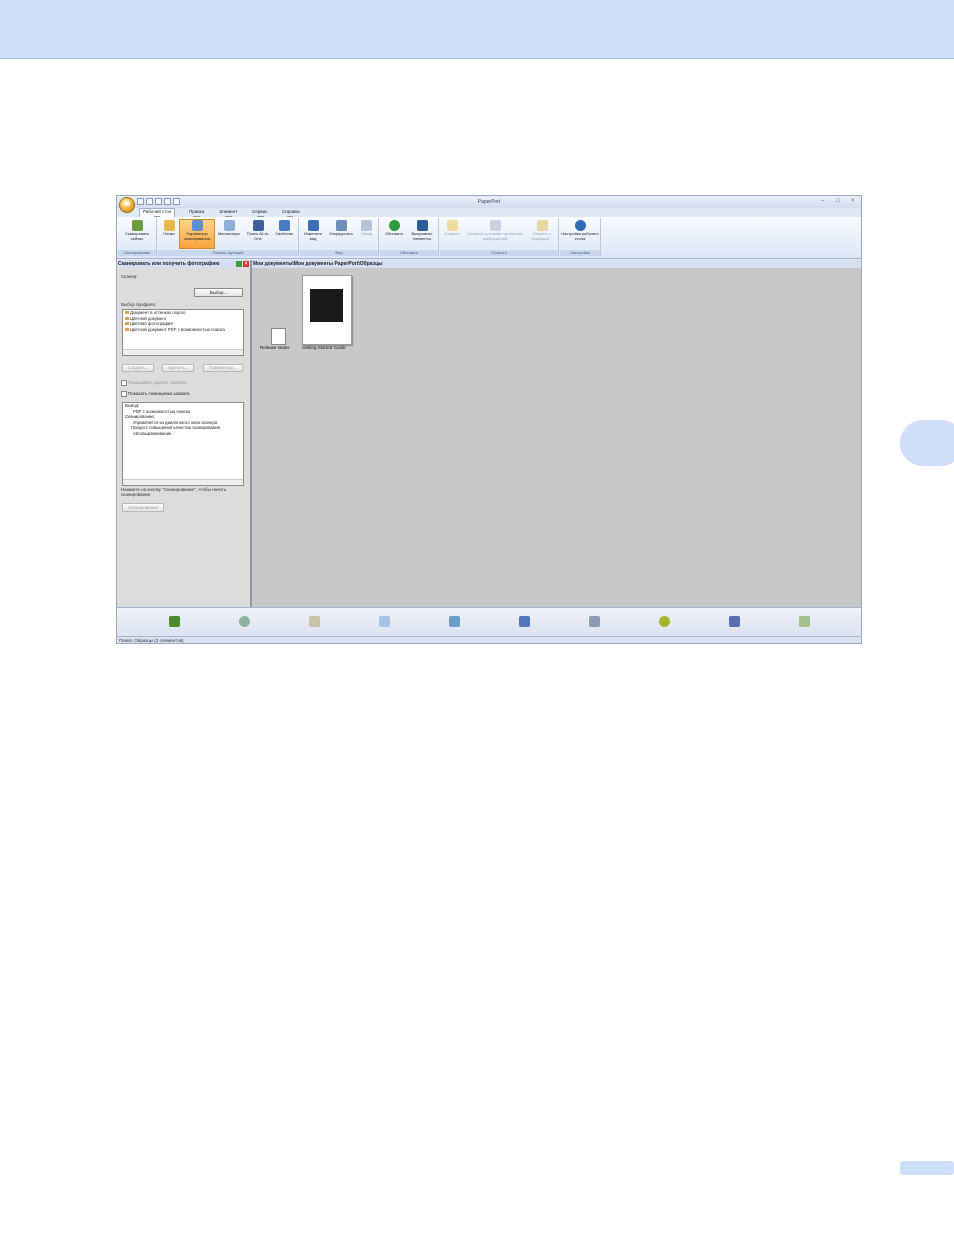  I want to click on thumbnails-button: Миниатюры, so click(229, 228).